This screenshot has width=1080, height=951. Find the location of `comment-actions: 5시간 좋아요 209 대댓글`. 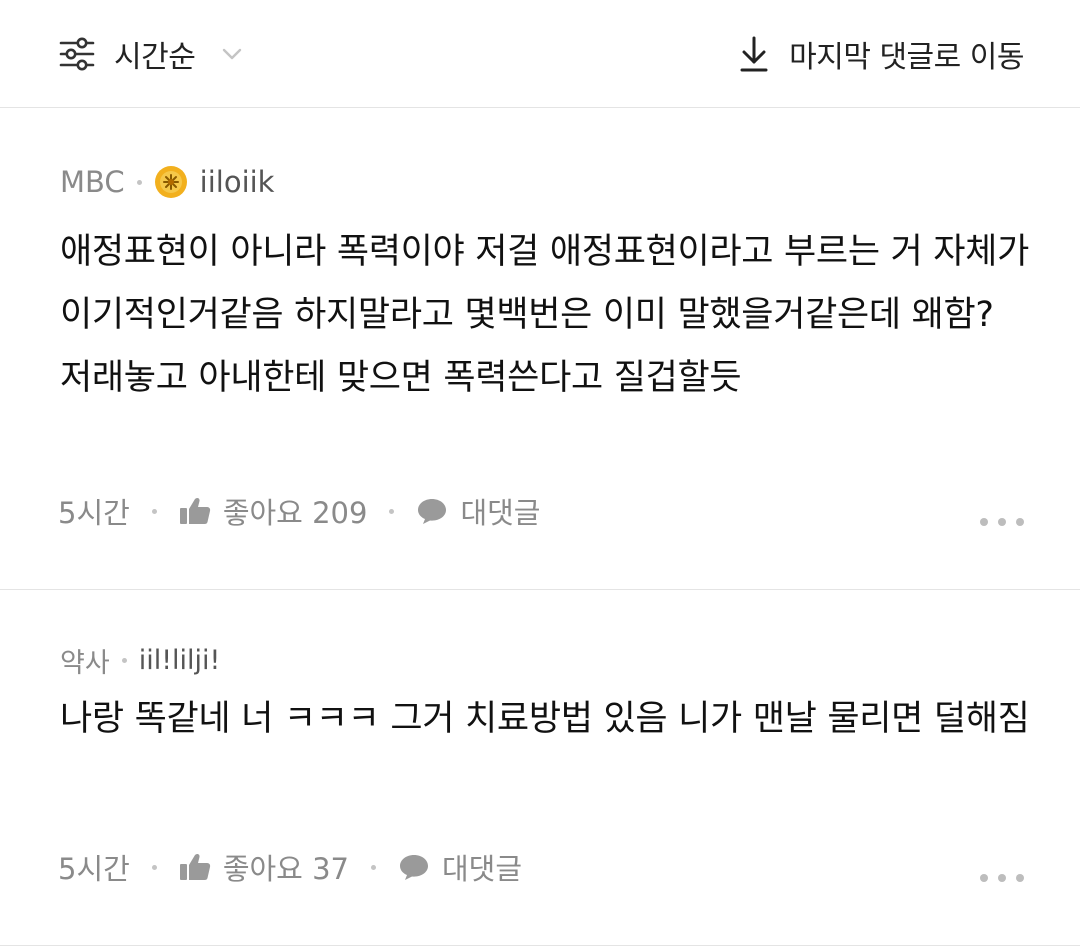

comment-actions: 5시간 좋아요 209 대댓글 is located at coordinates (299, 511).